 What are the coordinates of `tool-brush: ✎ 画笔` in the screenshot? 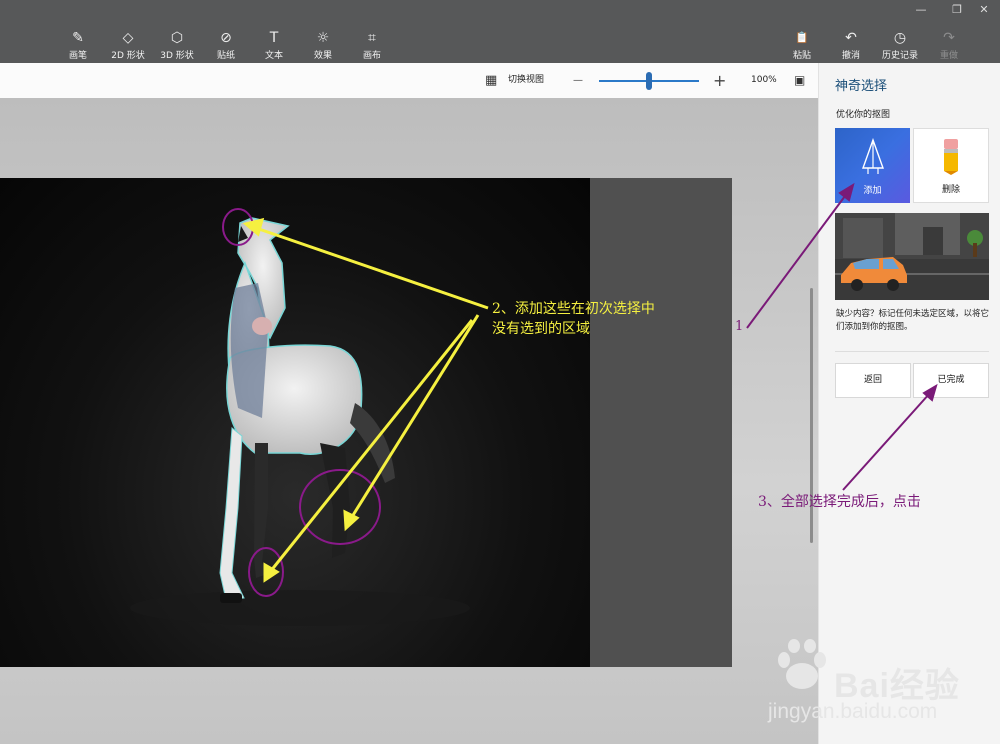 It's located at (78, 31).